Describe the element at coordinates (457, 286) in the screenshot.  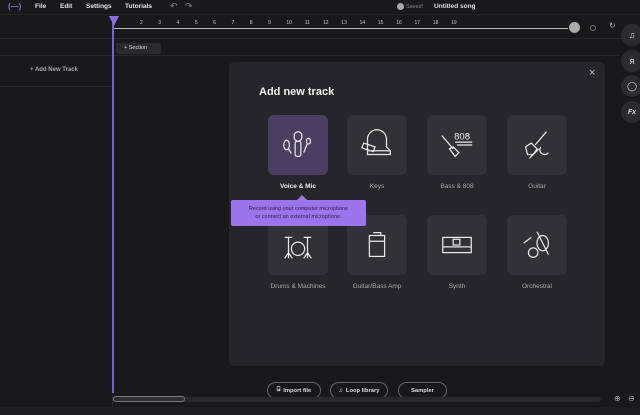
I see `track-label: Synth` at that location.